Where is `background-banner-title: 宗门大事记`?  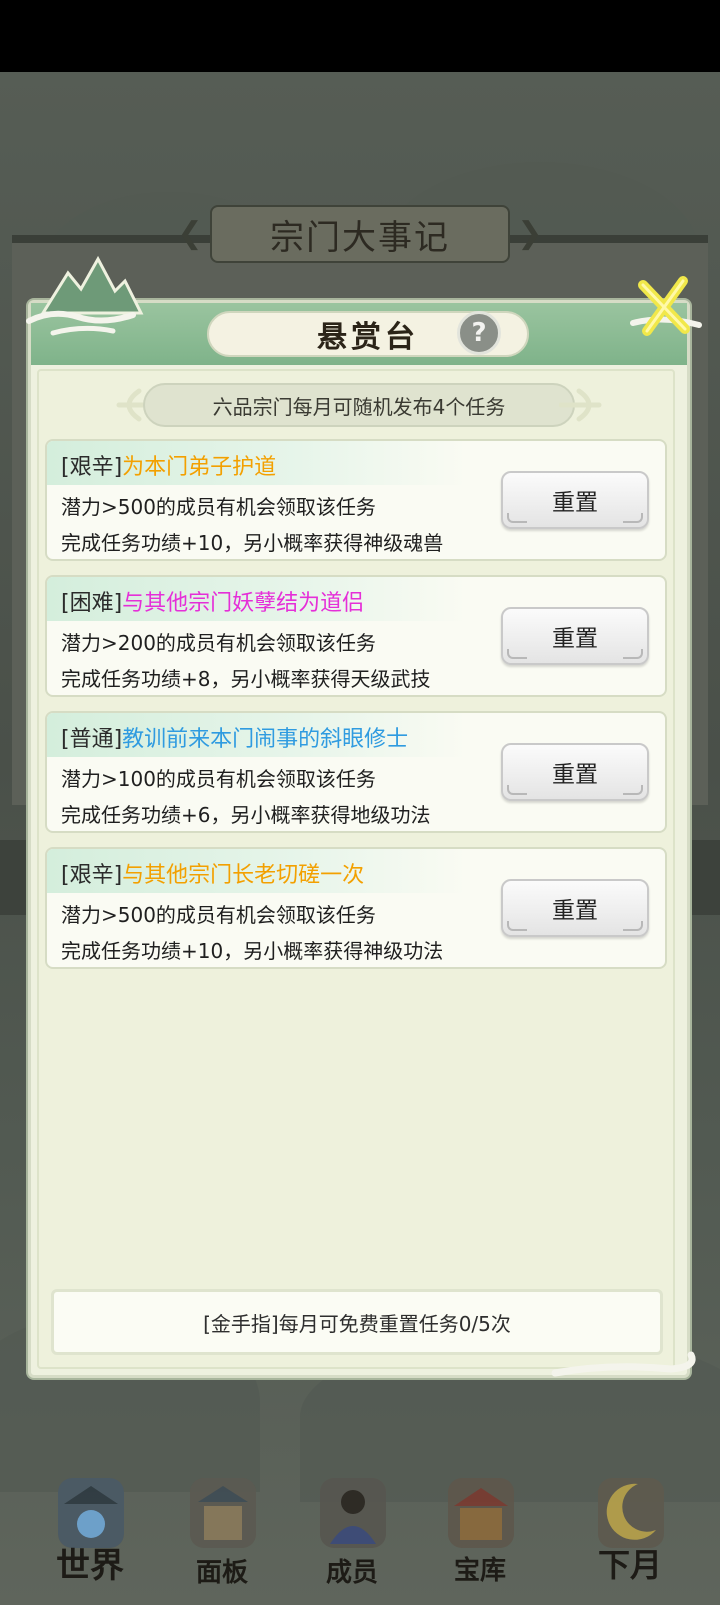
background-banner-title: 宗门大事记 is located at coordinates (360, 234).